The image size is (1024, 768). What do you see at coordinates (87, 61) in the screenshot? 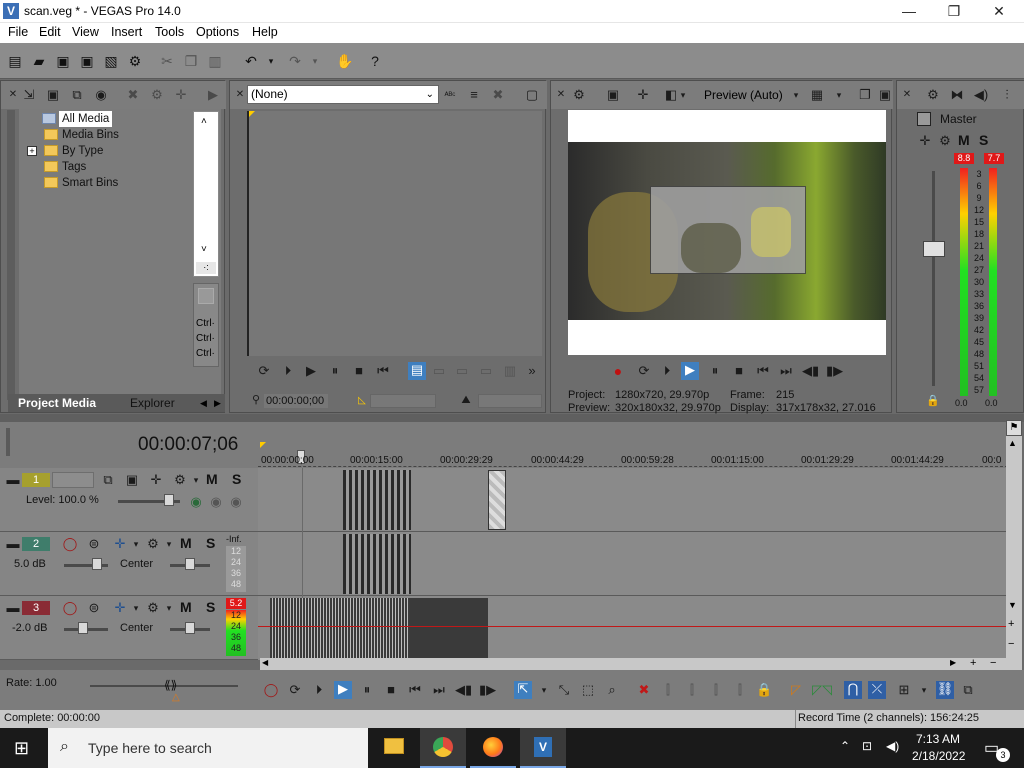
I see `save-as-icon: ▣` at bounding box center [87, 61].